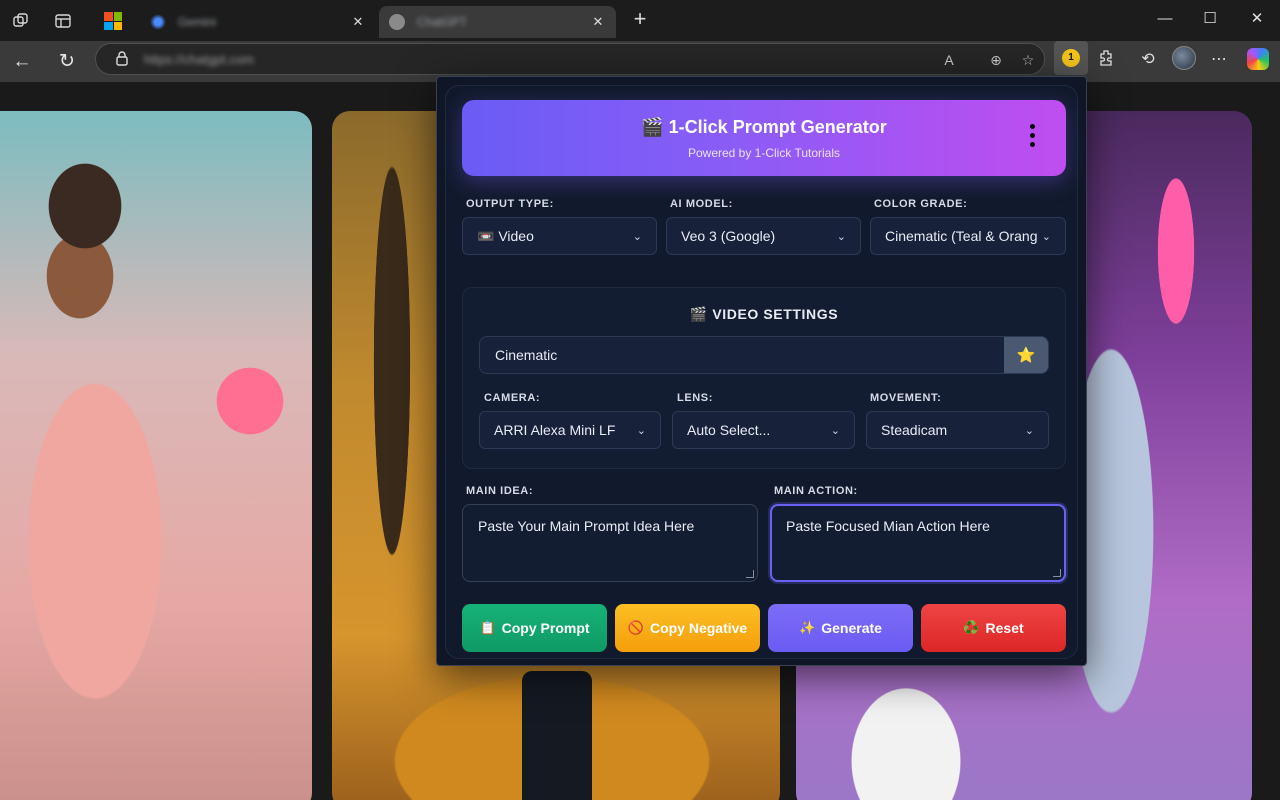  I want to click on more-options-icon: ⋯, so click(1219, 60).